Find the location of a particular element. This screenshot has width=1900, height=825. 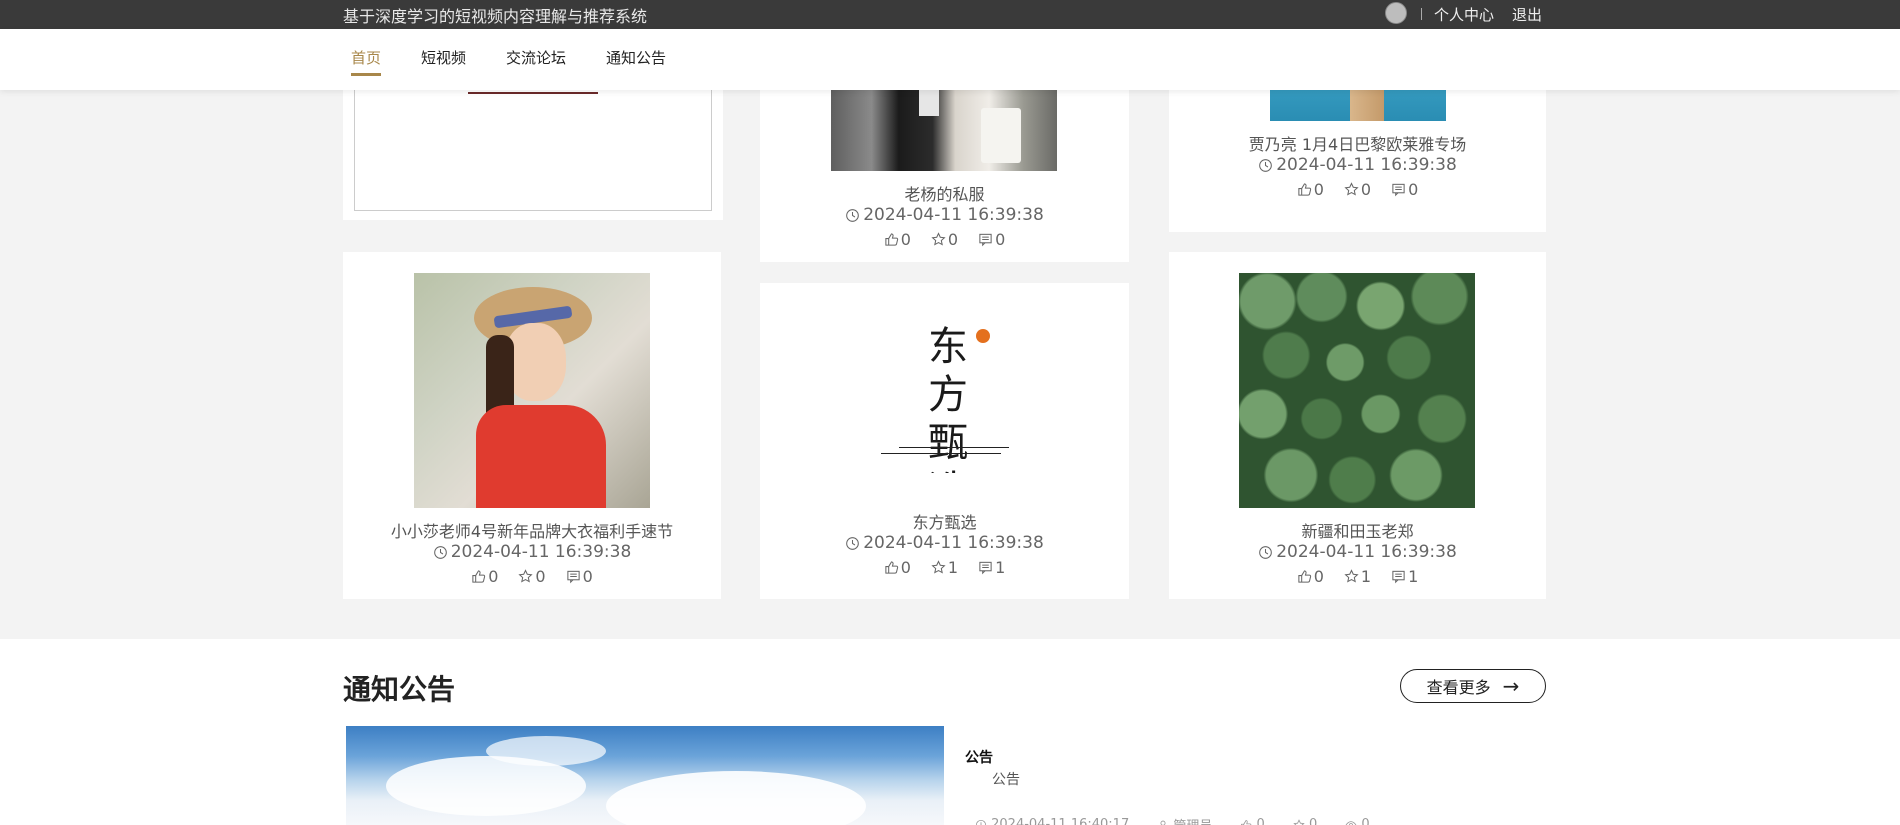

notice-favorites: 0 is located at coordinates (1312, 821).